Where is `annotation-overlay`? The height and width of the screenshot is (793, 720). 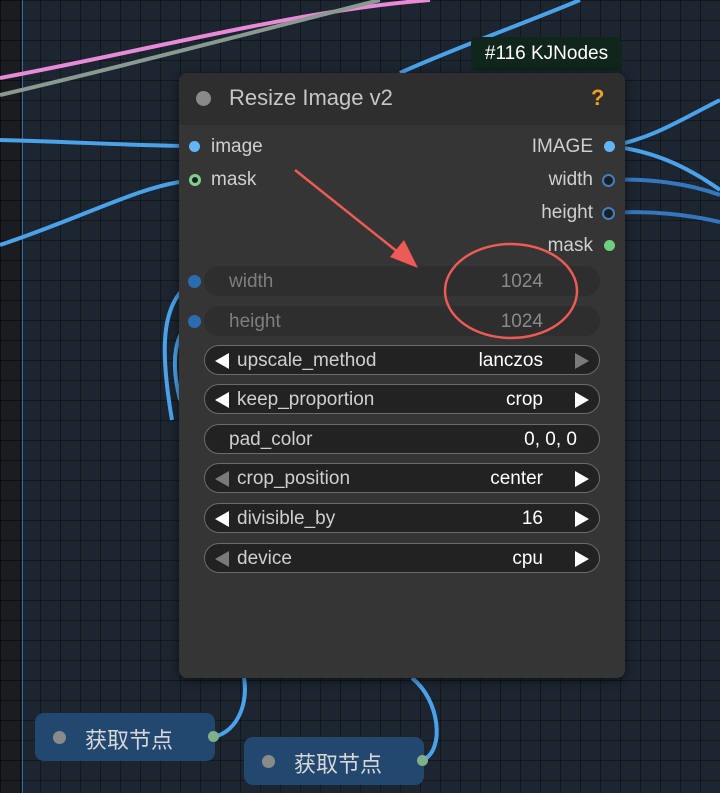 annotation-overlay is located at coordinates (436, 254).